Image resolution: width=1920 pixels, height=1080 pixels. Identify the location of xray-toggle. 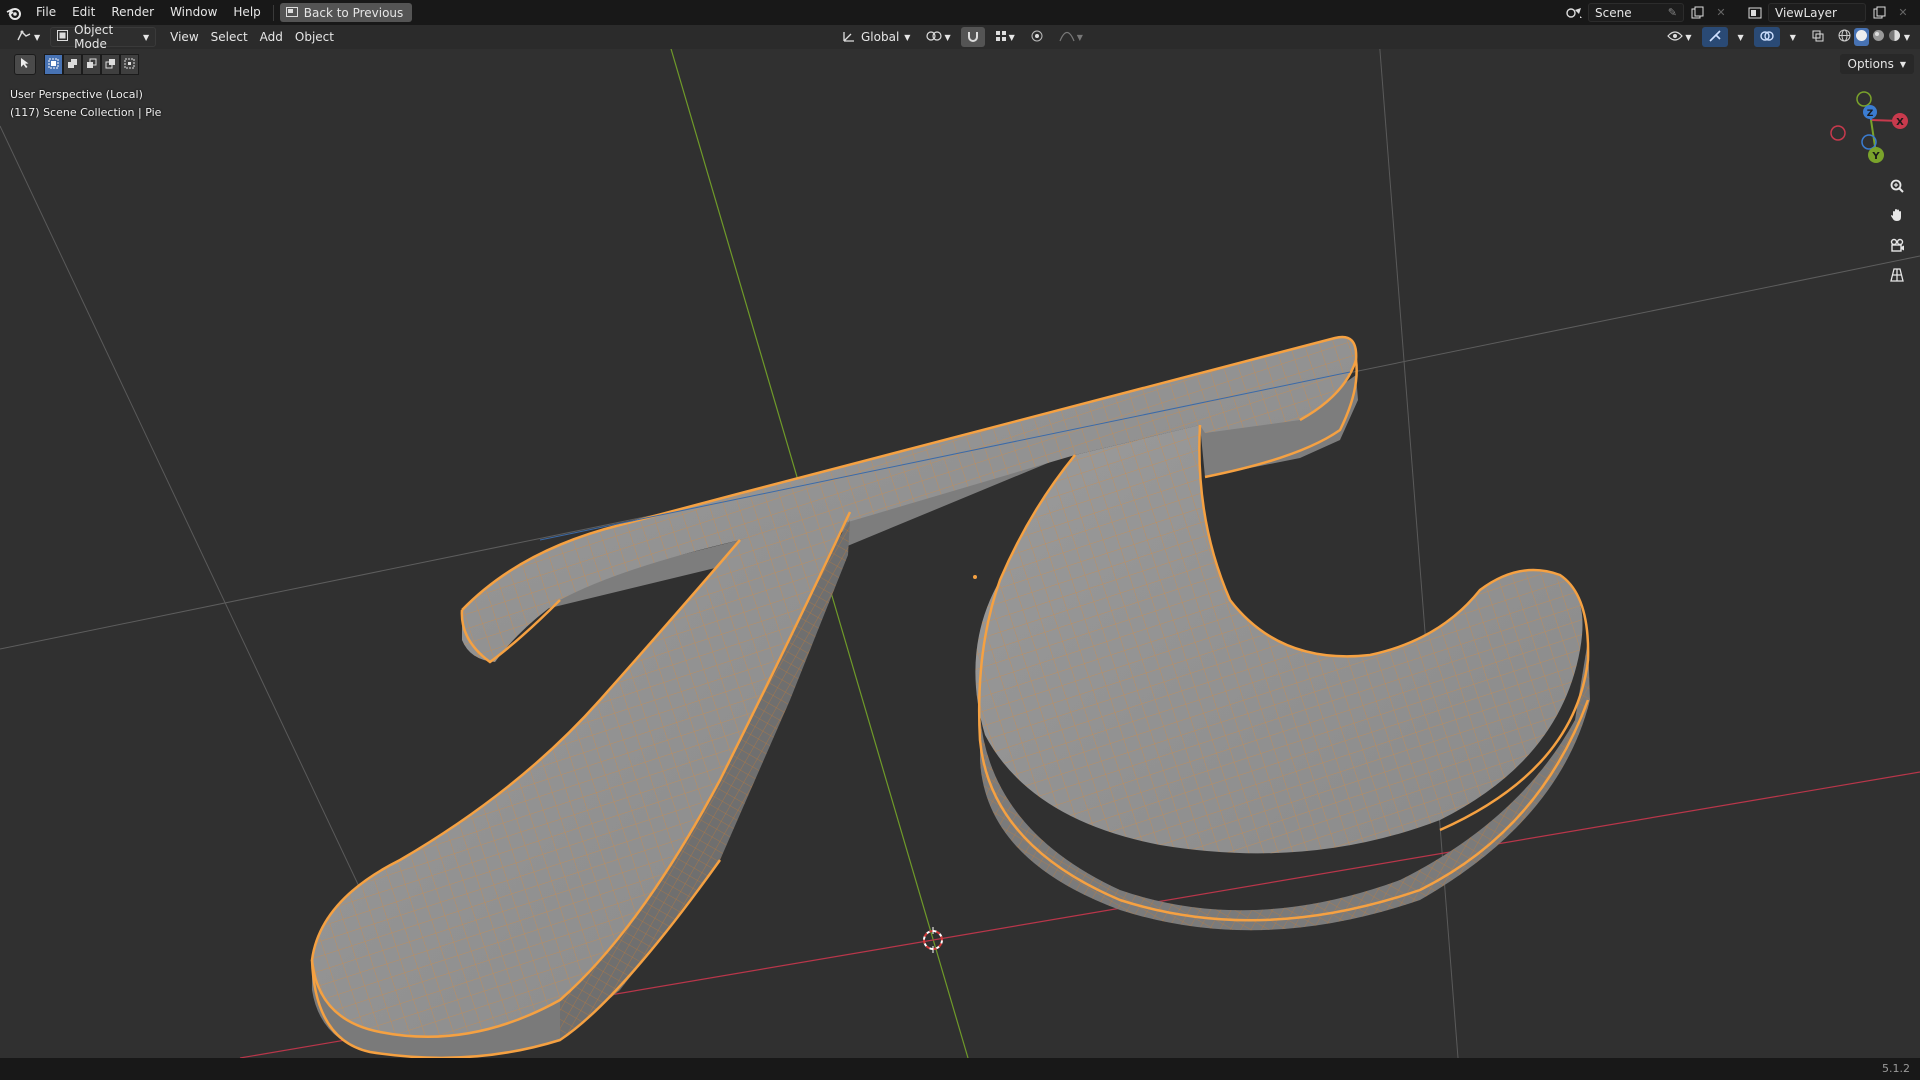
(1818, 37).